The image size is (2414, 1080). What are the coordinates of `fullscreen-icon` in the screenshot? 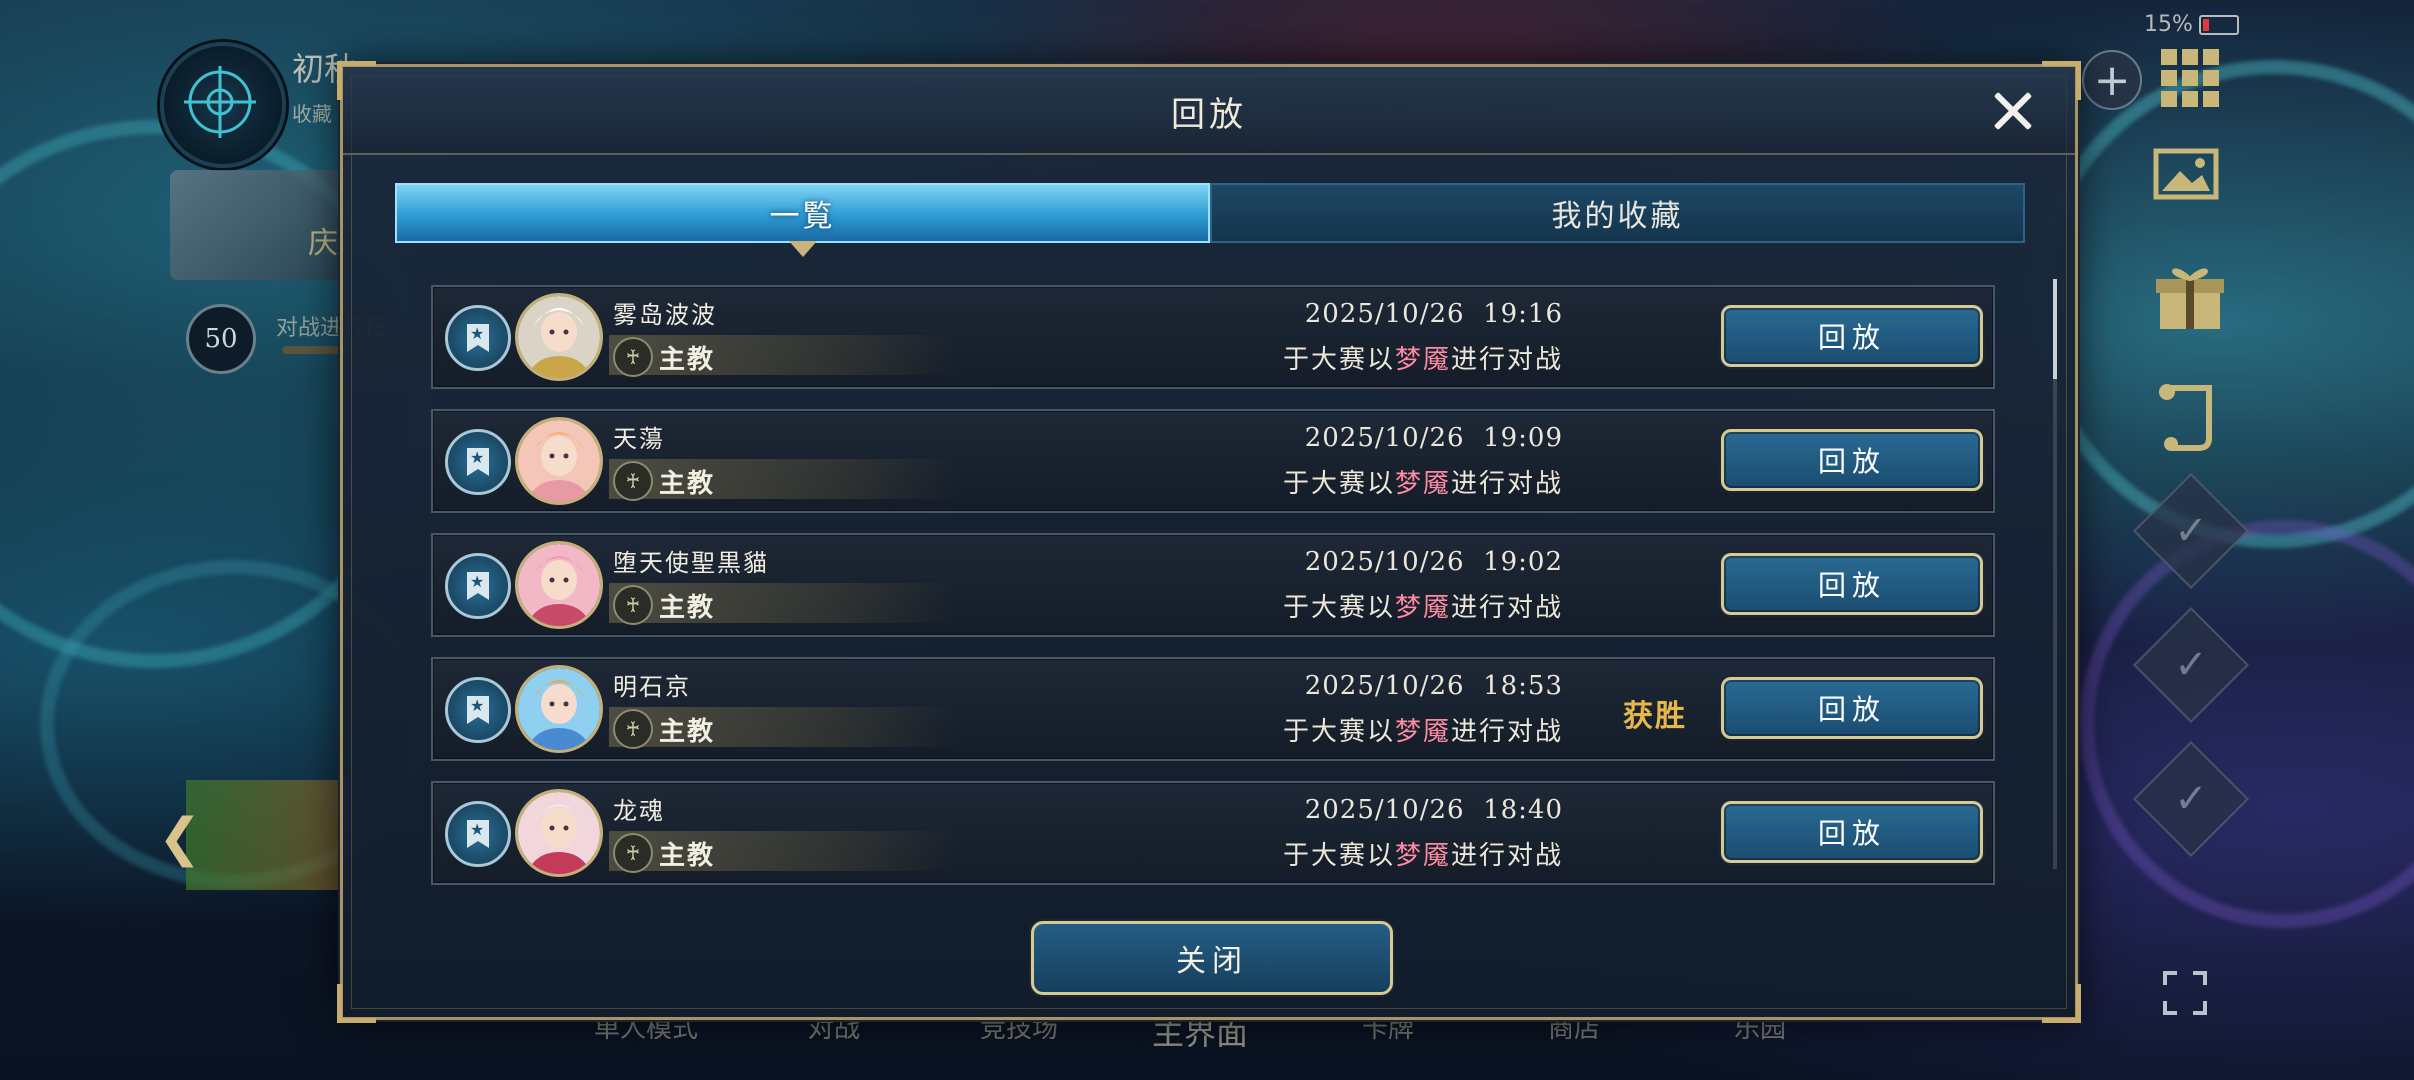 It's located at (2185, 993).